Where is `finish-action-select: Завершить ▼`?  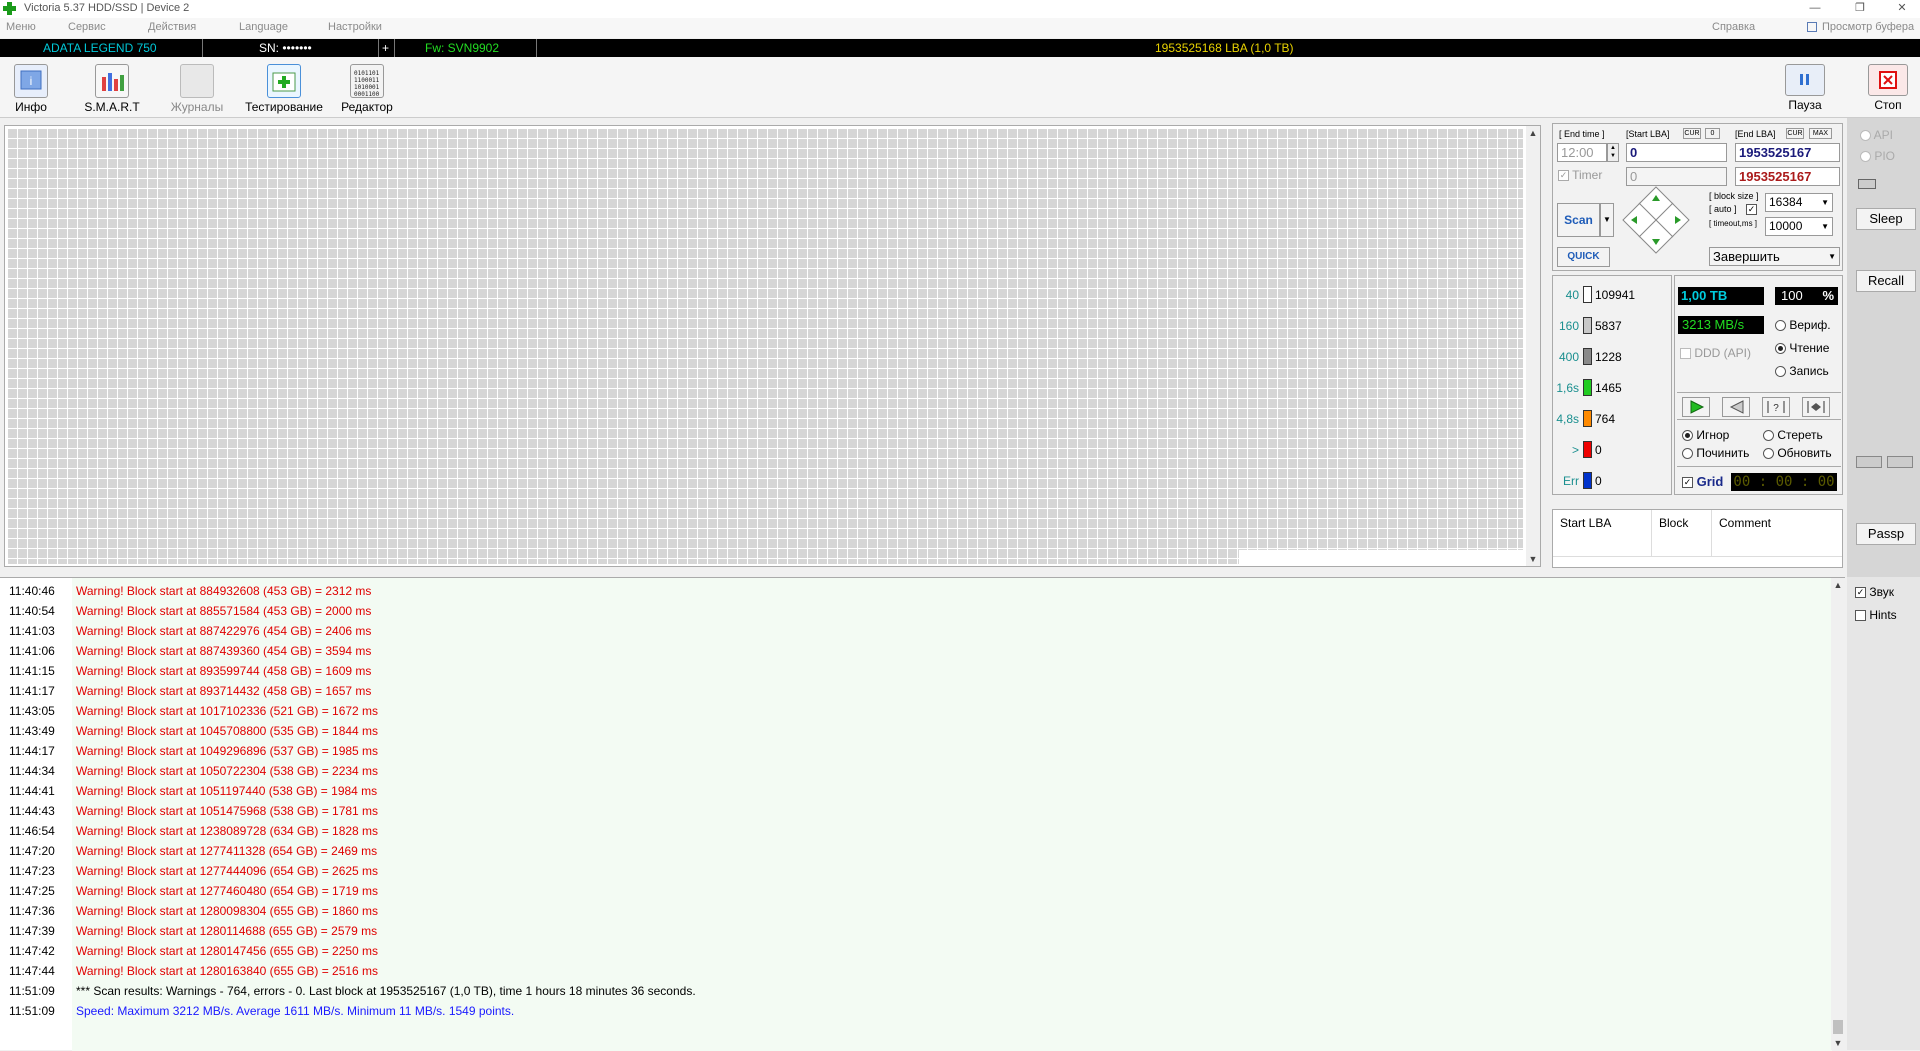 finish-action-select: Завершить ▼ is located at coordinates (1774, 256).